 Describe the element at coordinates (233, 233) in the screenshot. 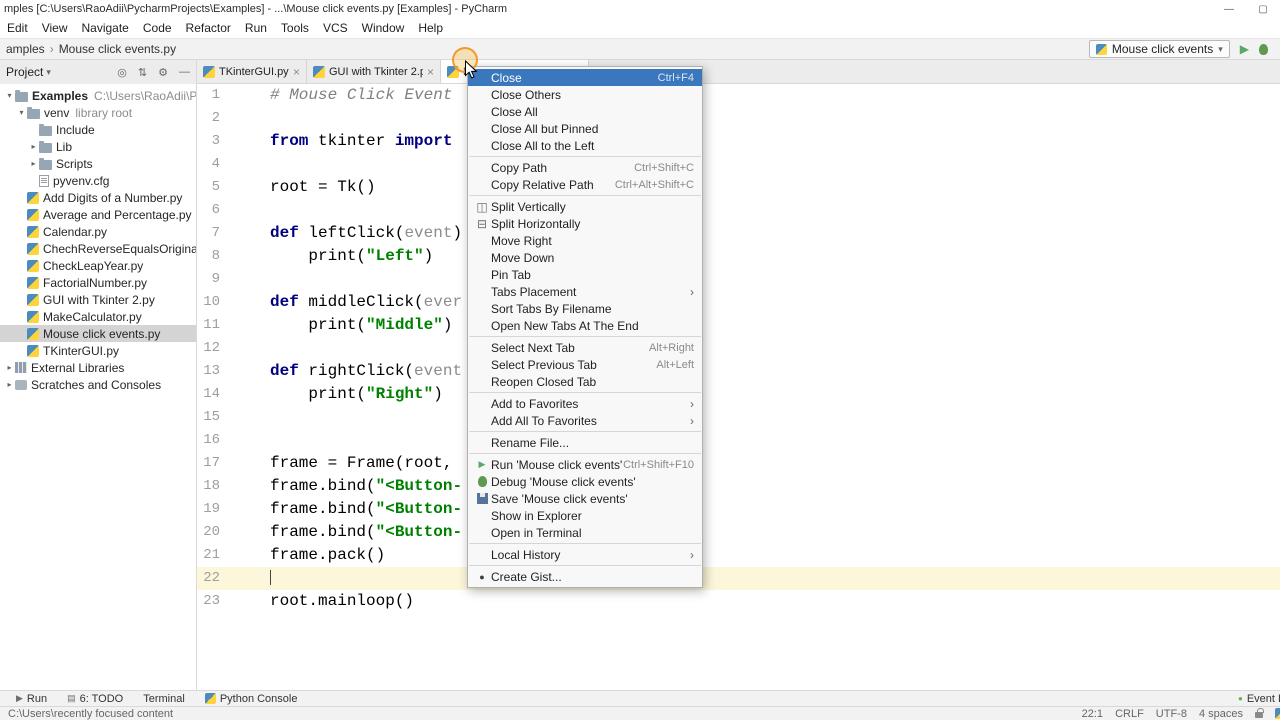

I see `line-number: 7` at that location.